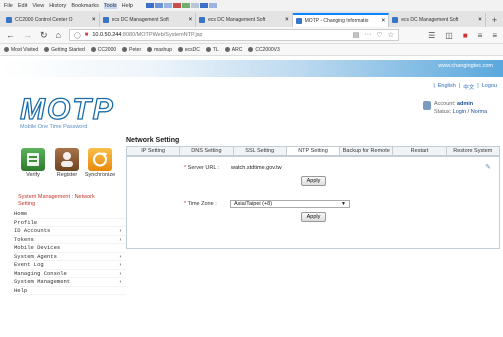 The image size is (503, 337). Describe the element at coordinates (70, 214) in the screenshot. I see `menu-item: Home` at that location.